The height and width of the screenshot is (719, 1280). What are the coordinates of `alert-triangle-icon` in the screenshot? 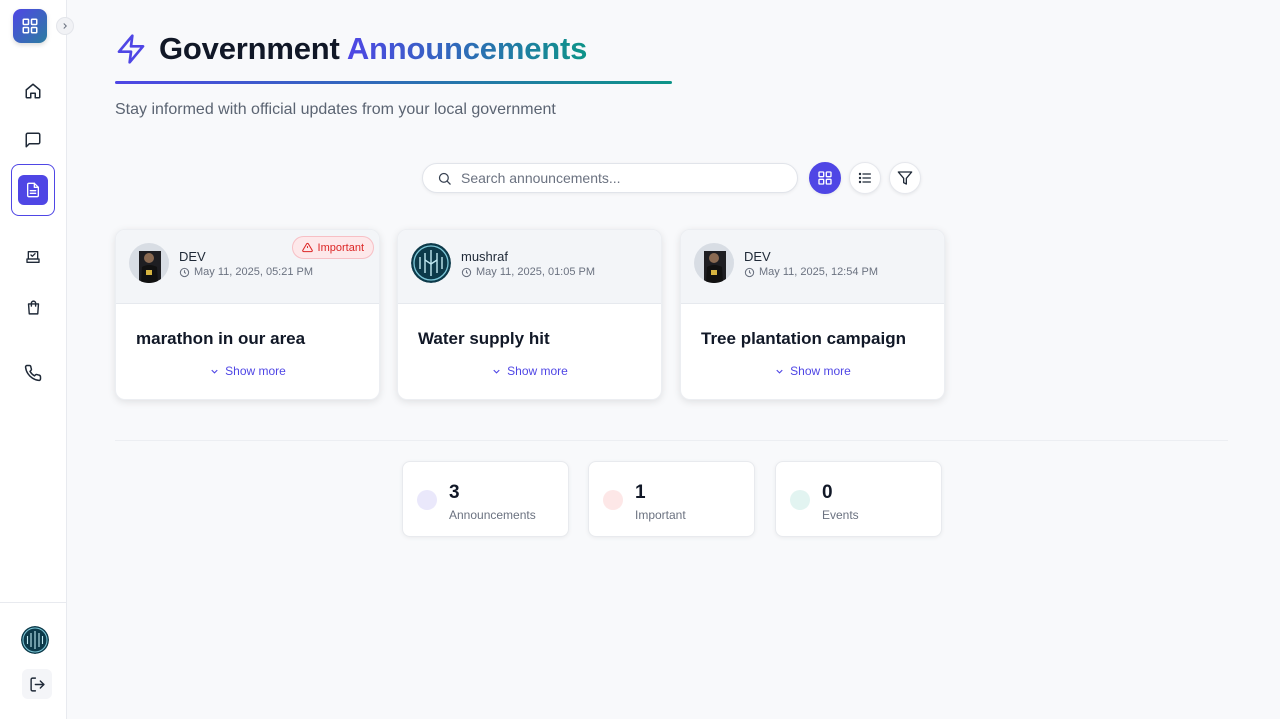 It's located at (307, 247).